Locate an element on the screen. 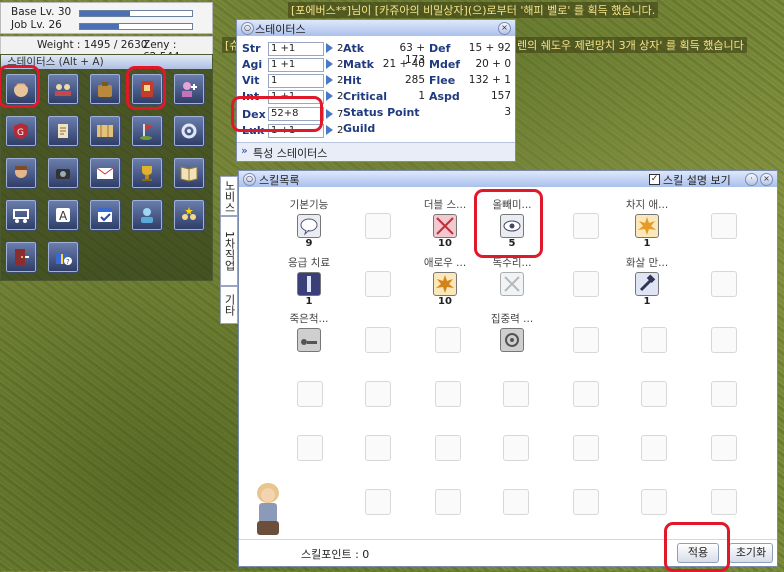  open-book-icon is located at coordinates (189, 174).